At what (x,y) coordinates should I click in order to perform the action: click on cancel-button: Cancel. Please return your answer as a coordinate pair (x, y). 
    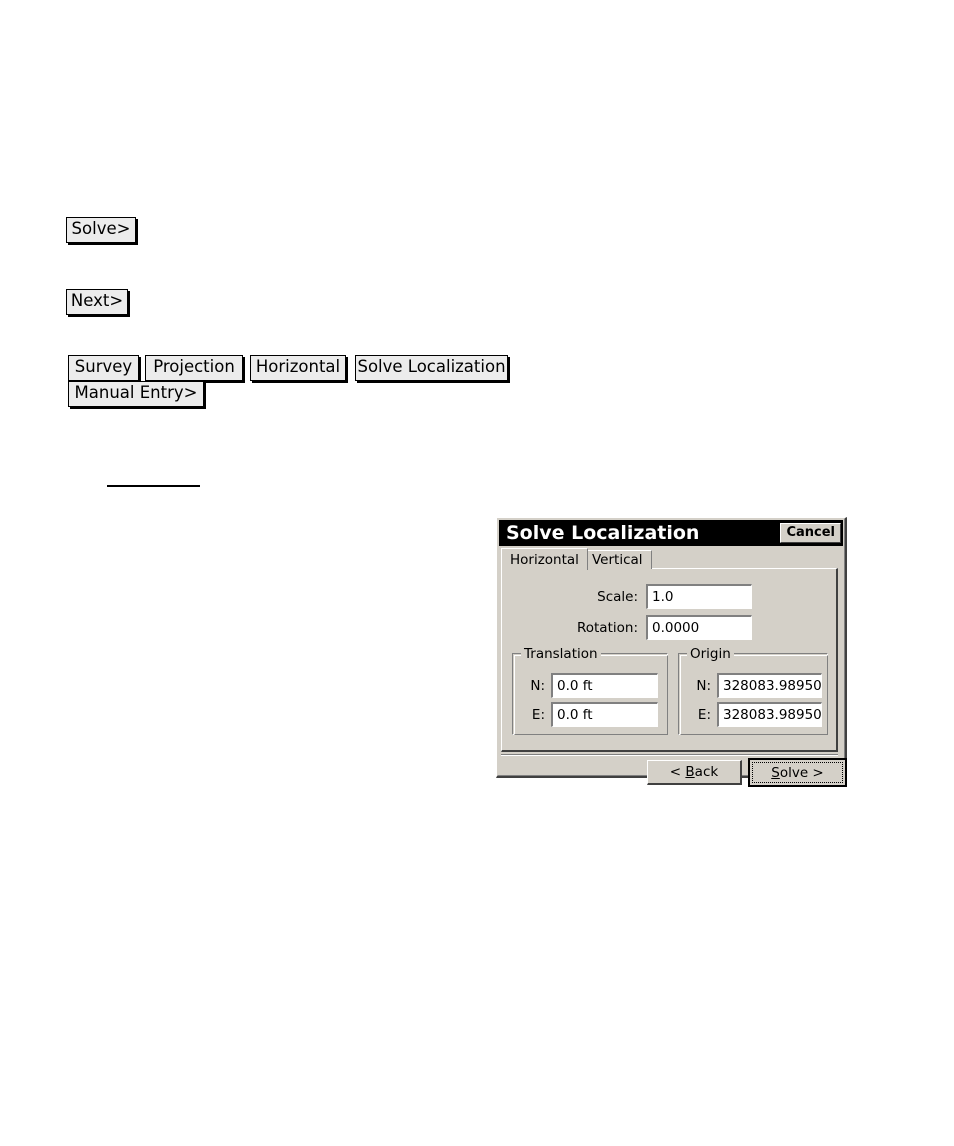
    Looking at the image, I should click on (810, 533).